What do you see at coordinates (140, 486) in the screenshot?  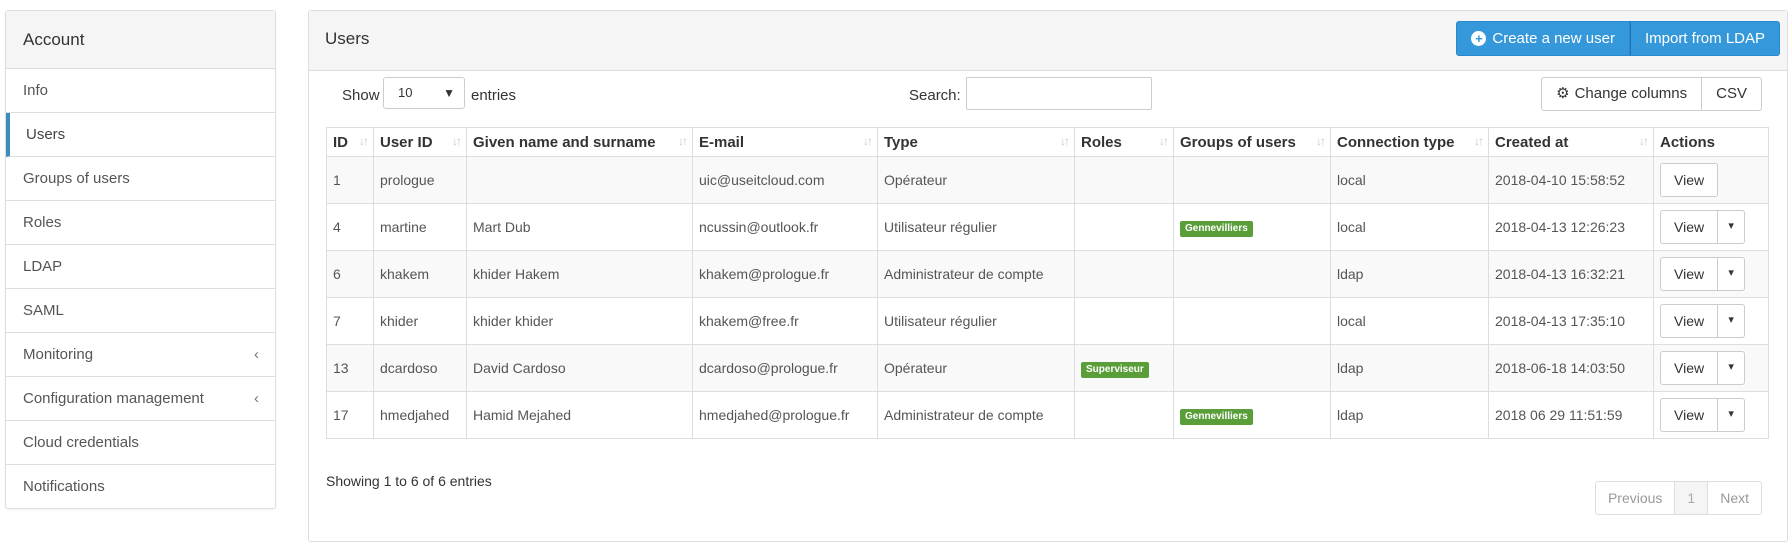 I see `sidebar-item-notifications: Notifications` at bounding box center [140, 486].